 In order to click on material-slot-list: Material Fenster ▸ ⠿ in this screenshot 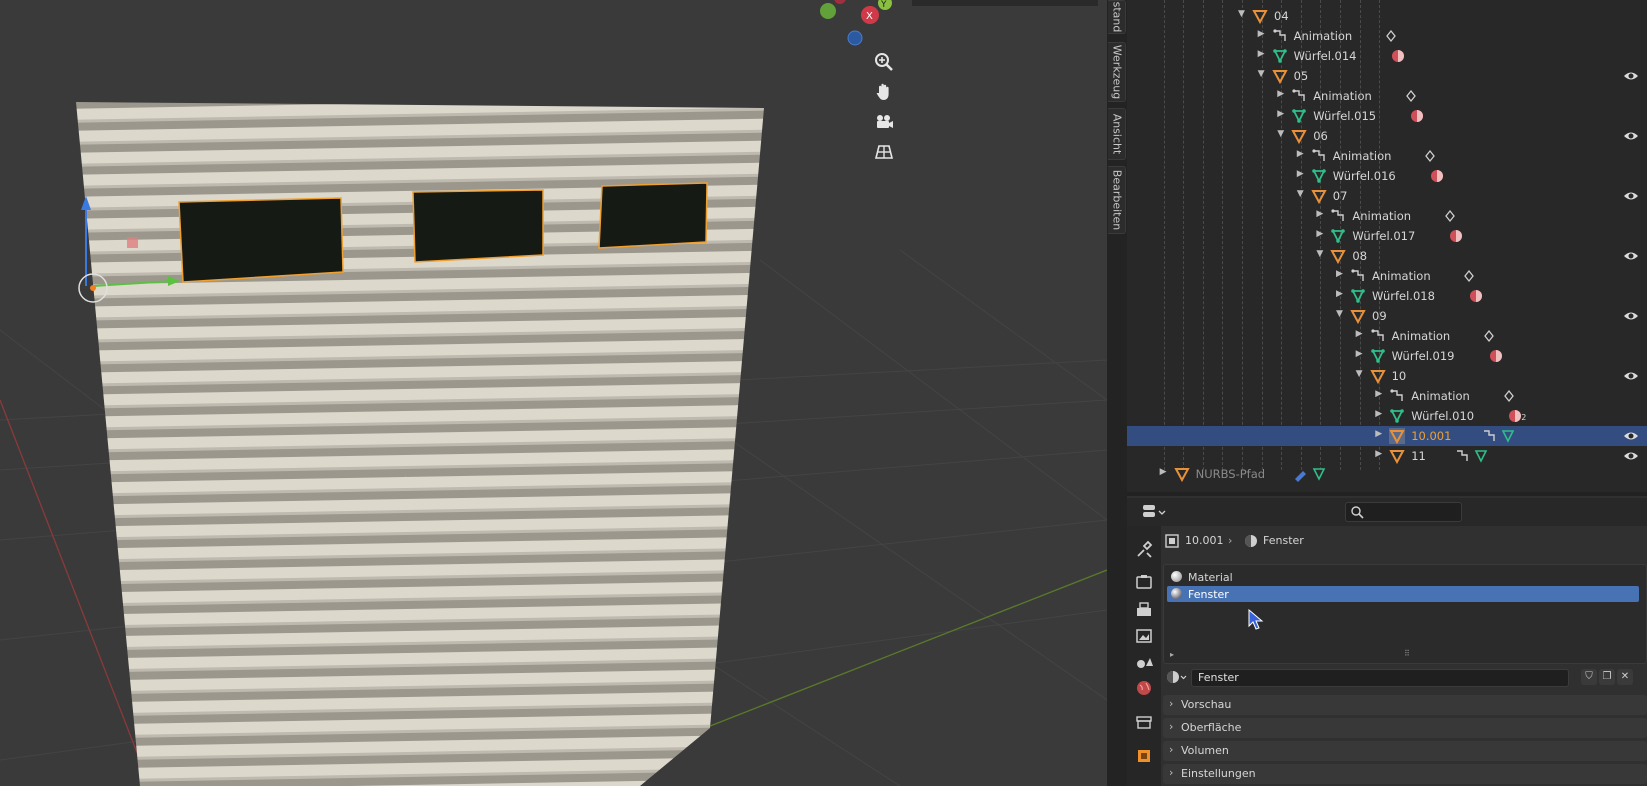, I will do `click(1405, 614)`.